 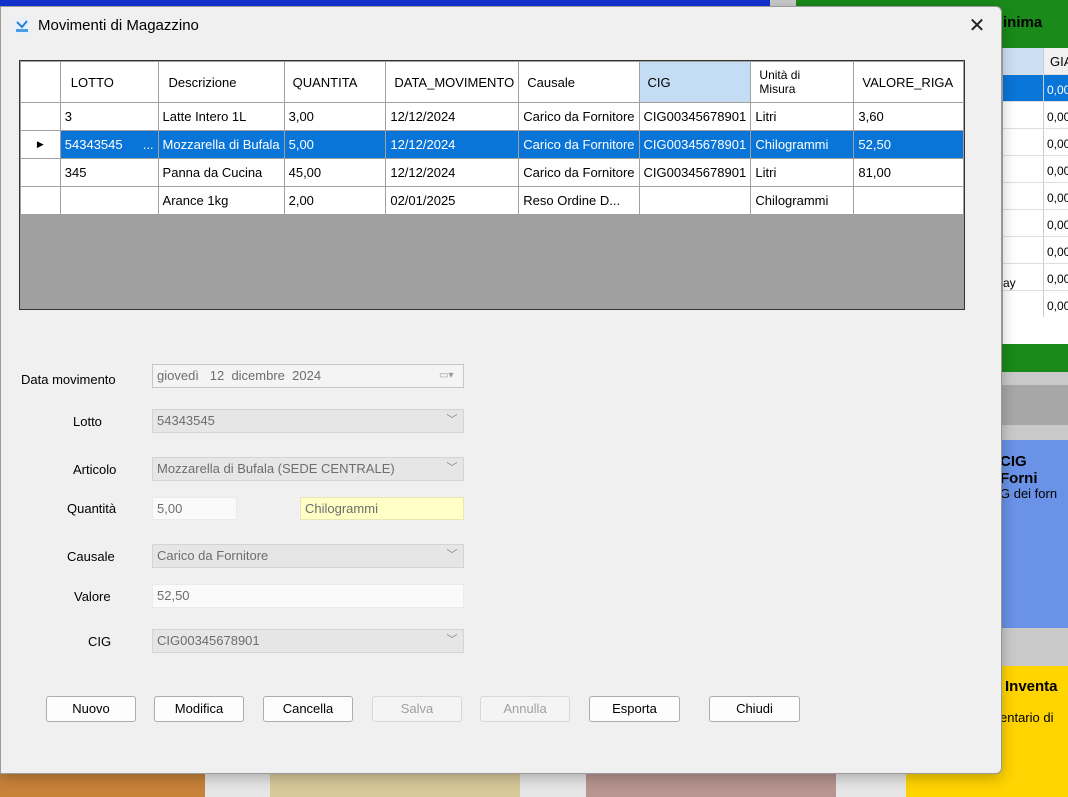 What do you see at coordinates (695, 82) in the screenshot?
I see `column-header-cig: CIG` at bounding box center [695, 82].